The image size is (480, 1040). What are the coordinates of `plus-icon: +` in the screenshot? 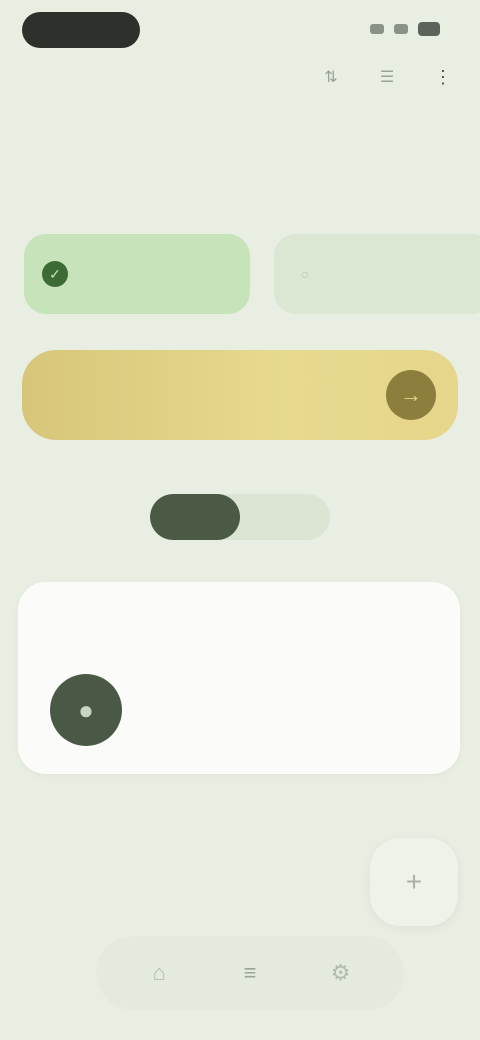 It's located at (414, 881).